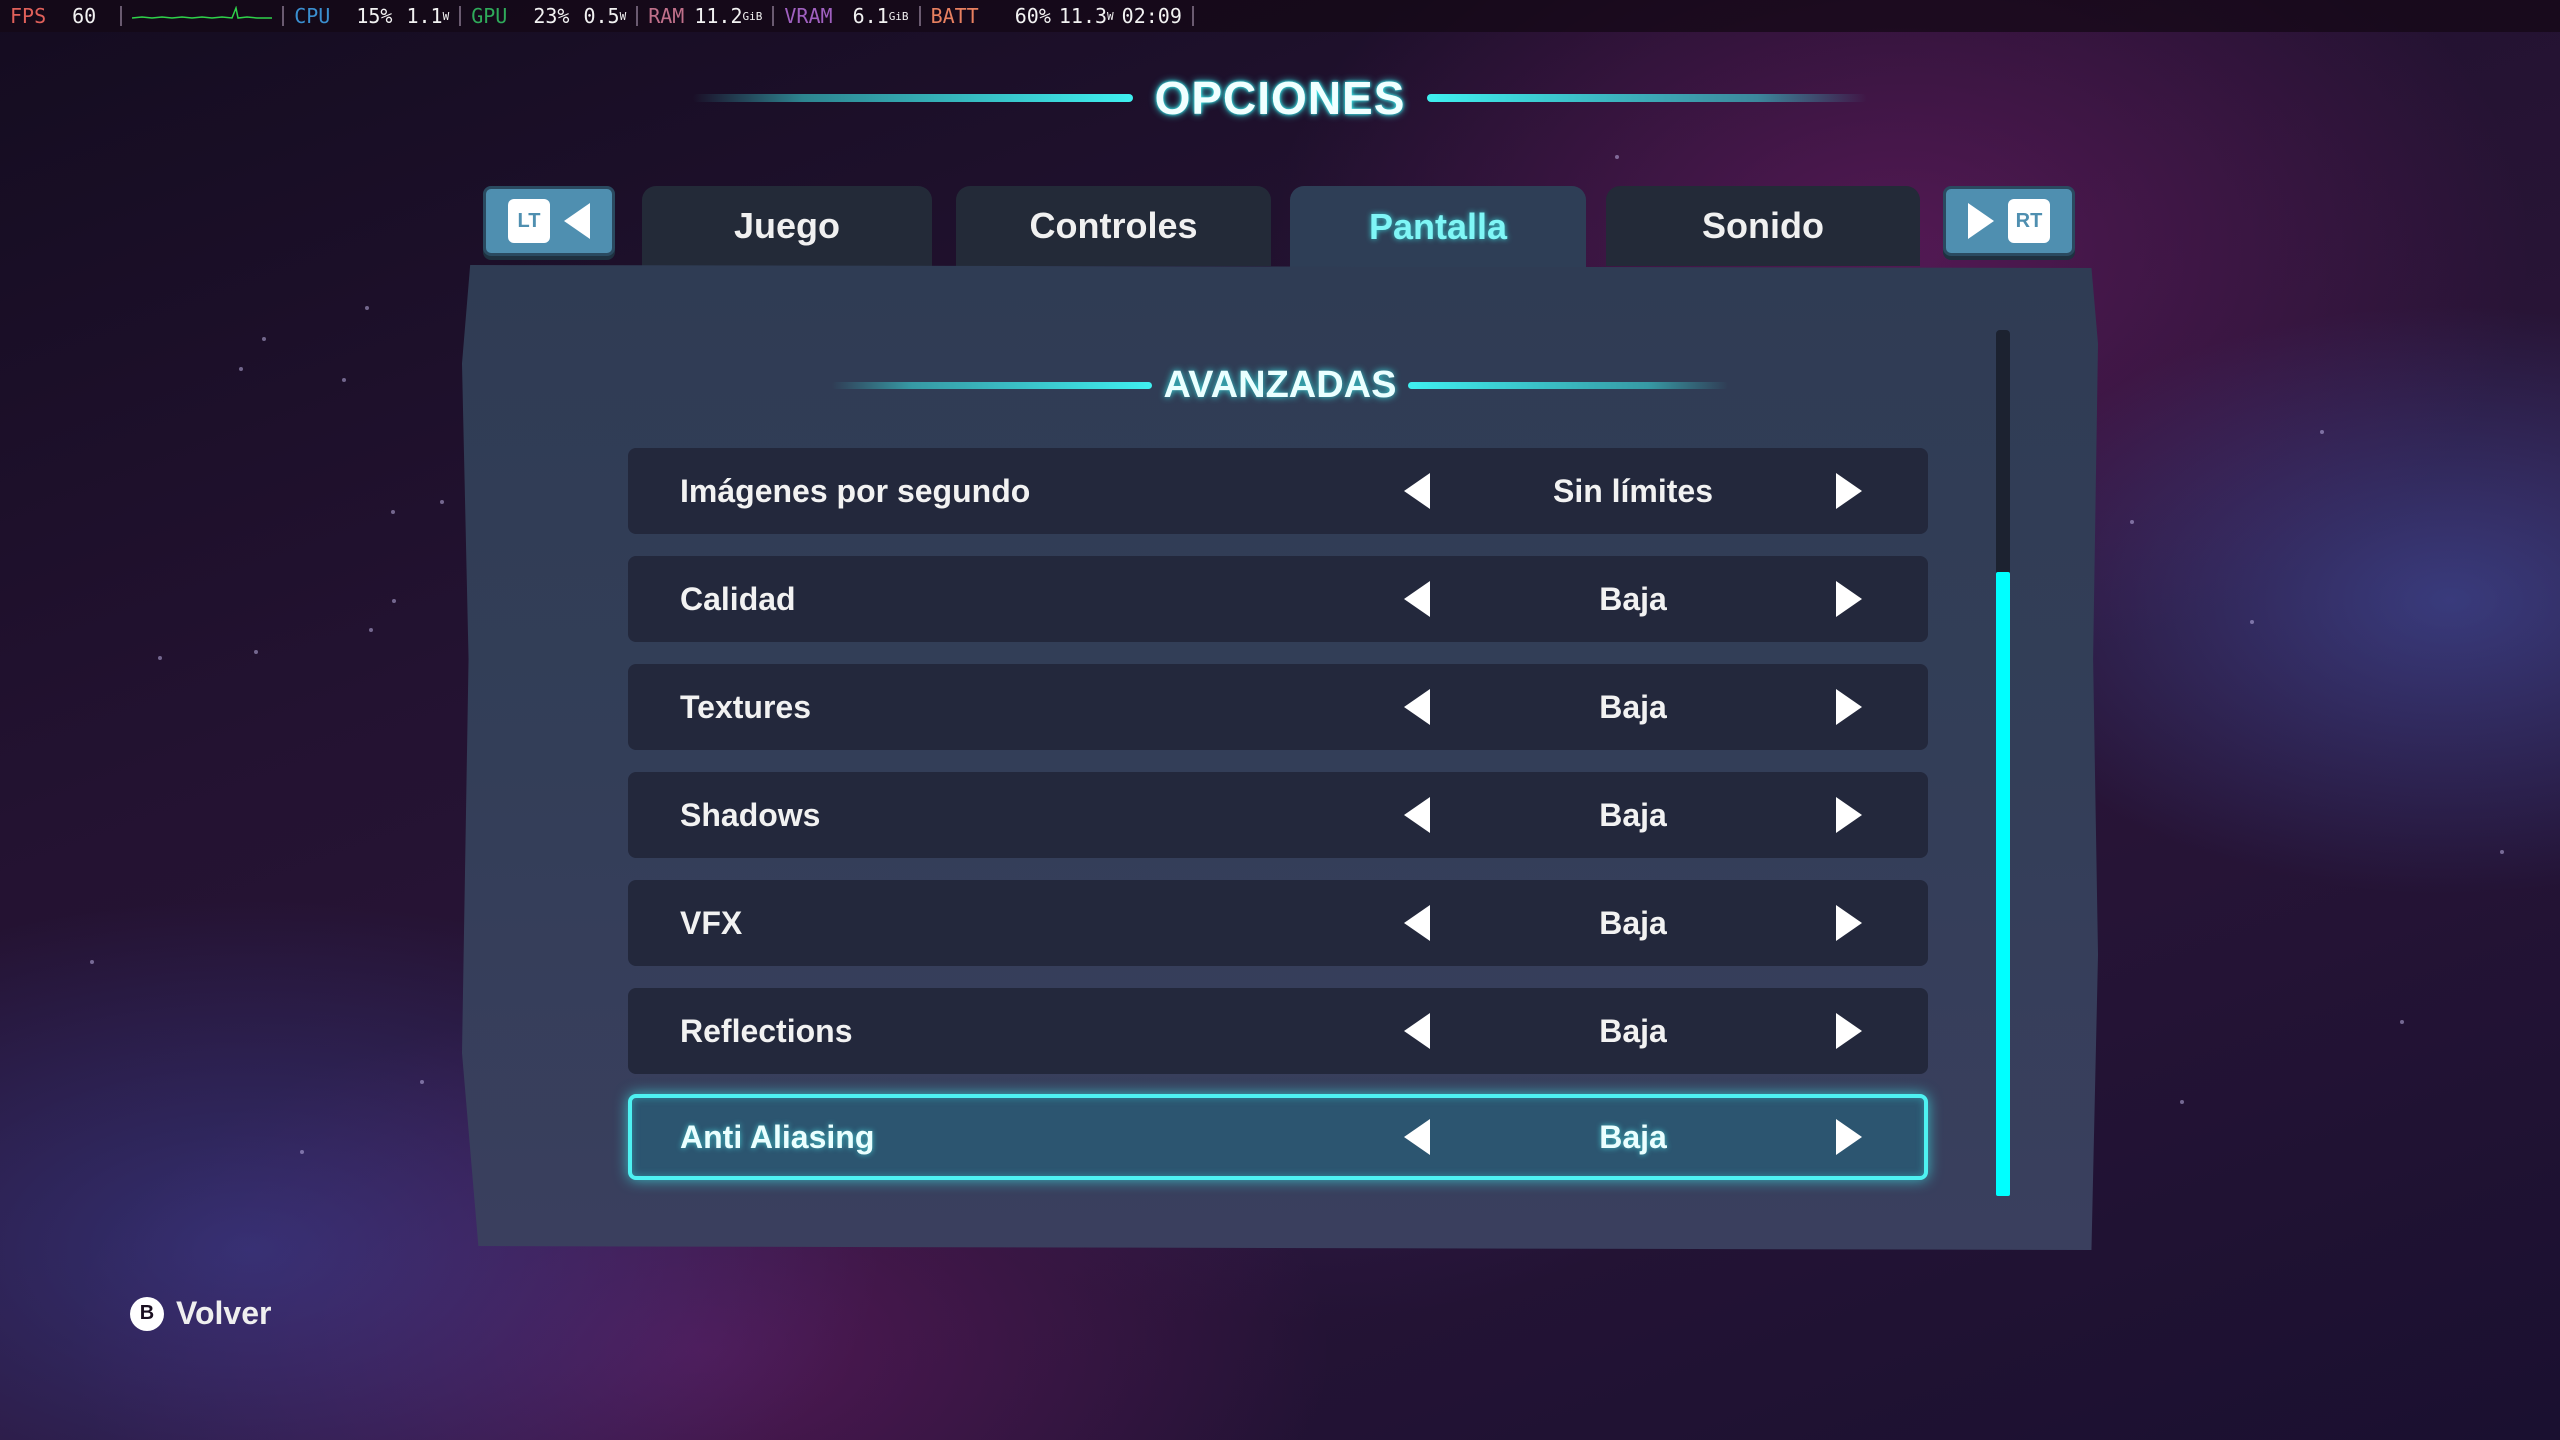 The height and width of the screenshot is (1440, 2560). Describe the element at coordinates (1647, 98) in the screenshot. I see `title-brush-right` at that location.